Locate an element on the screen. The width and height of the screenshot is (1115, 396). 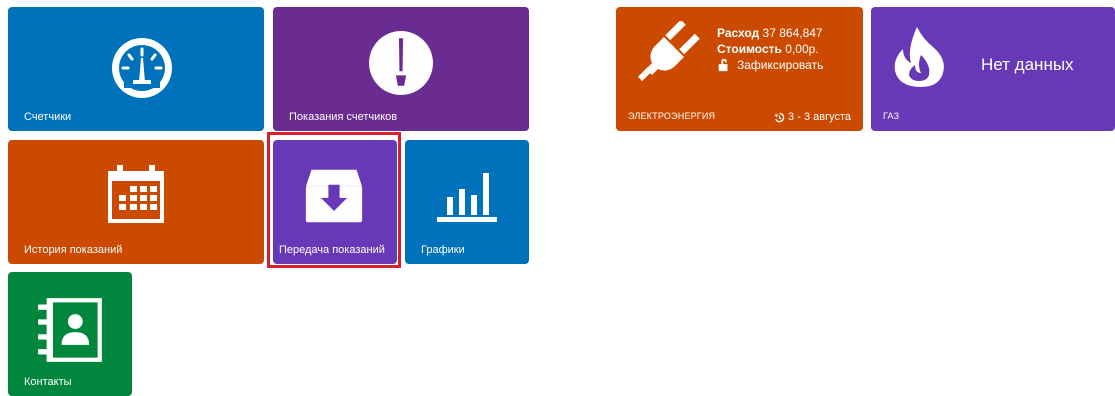
bar-chart-icon is located at coordinates (467, 197).